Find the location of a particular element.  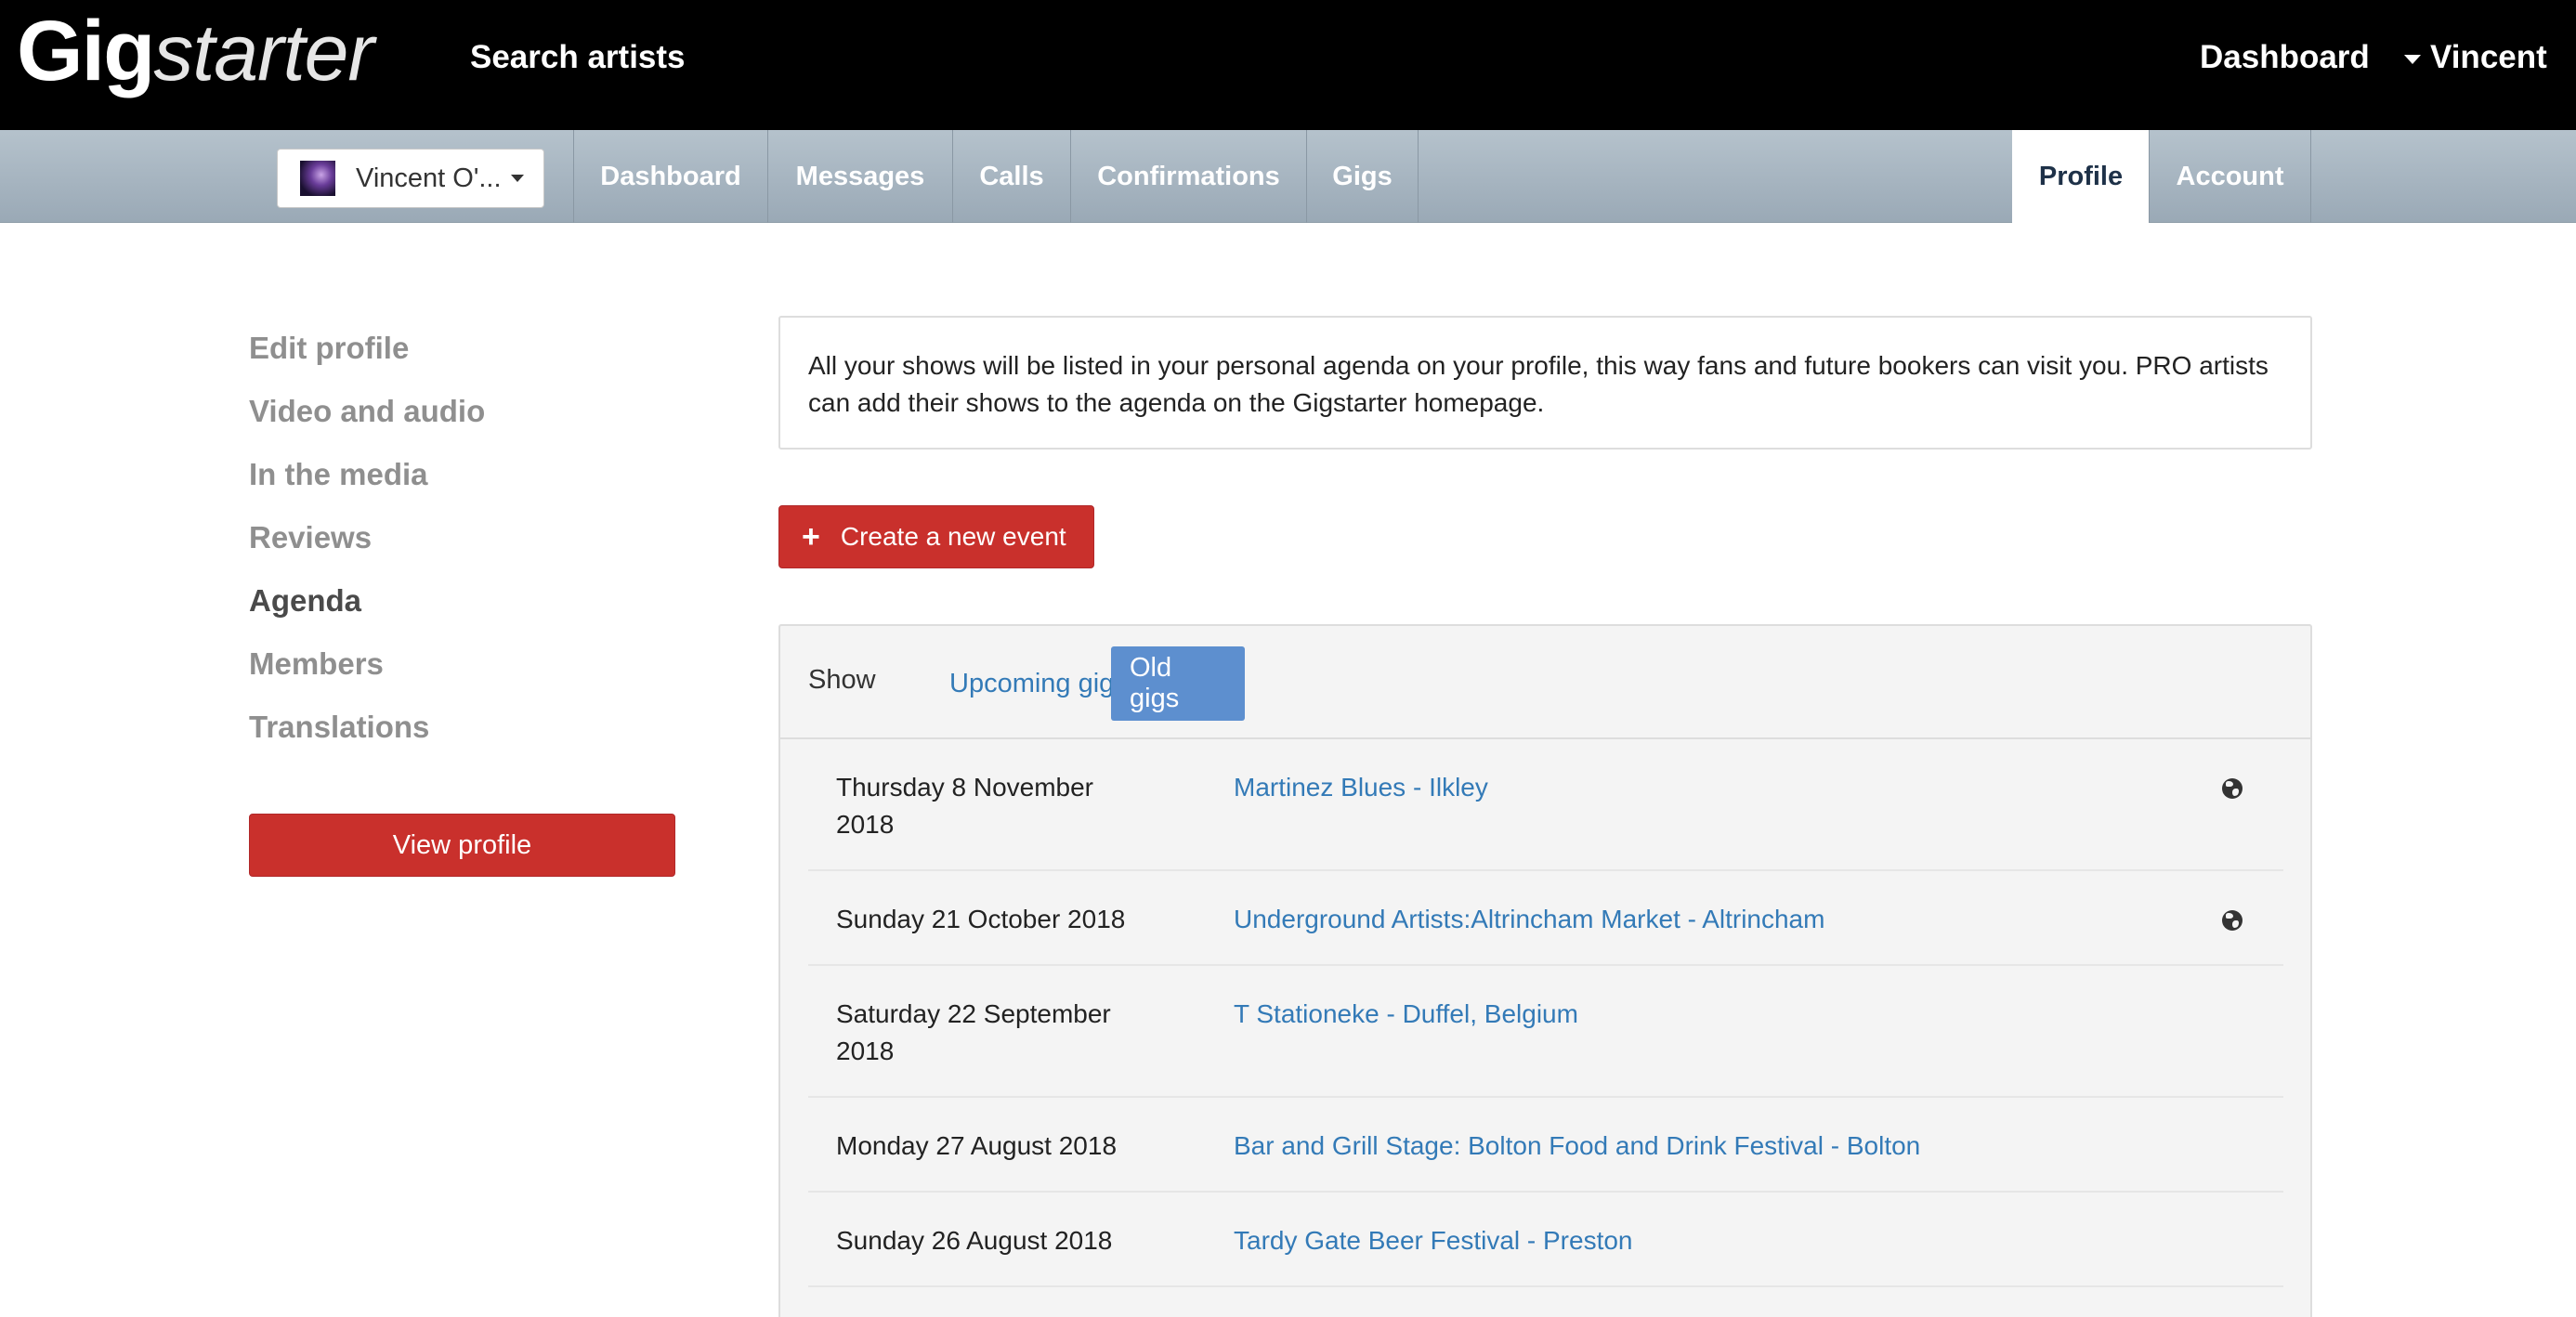

gig-date: Sunday 21 October 2018 is located at coordinates (981, 919).